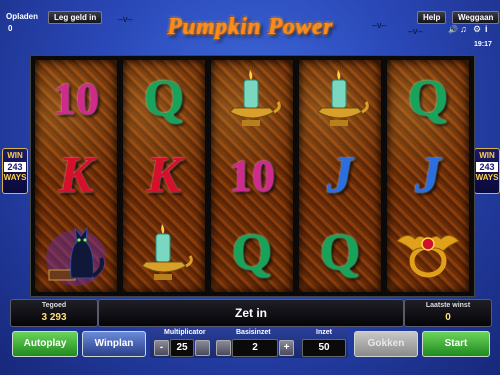 This screenshot has width=500, height=375. I want to click on reel-4: J Q, so click(340, 176).